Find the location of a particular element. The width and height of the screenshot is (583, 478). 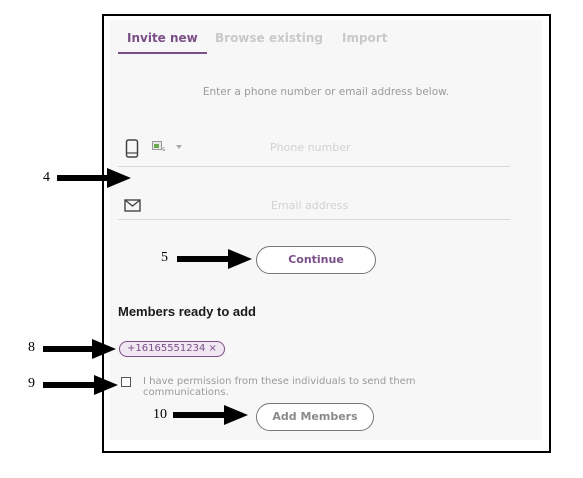

chevron-down-icon is located at coordinates (179, 147).